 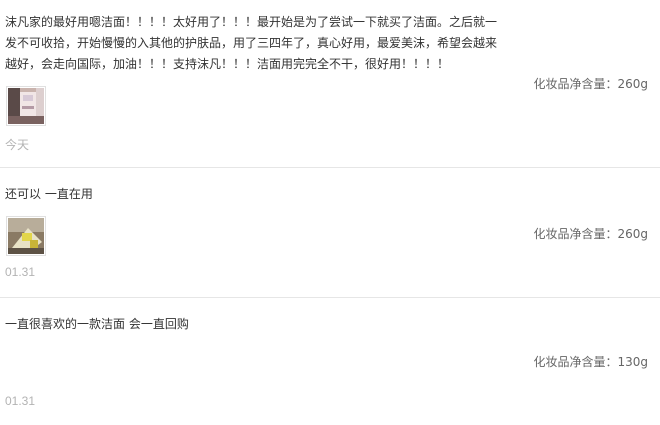 I want to click on review-text: 一直很喜欢的一款洁面 会一直回购, so click(x=97, y=324).